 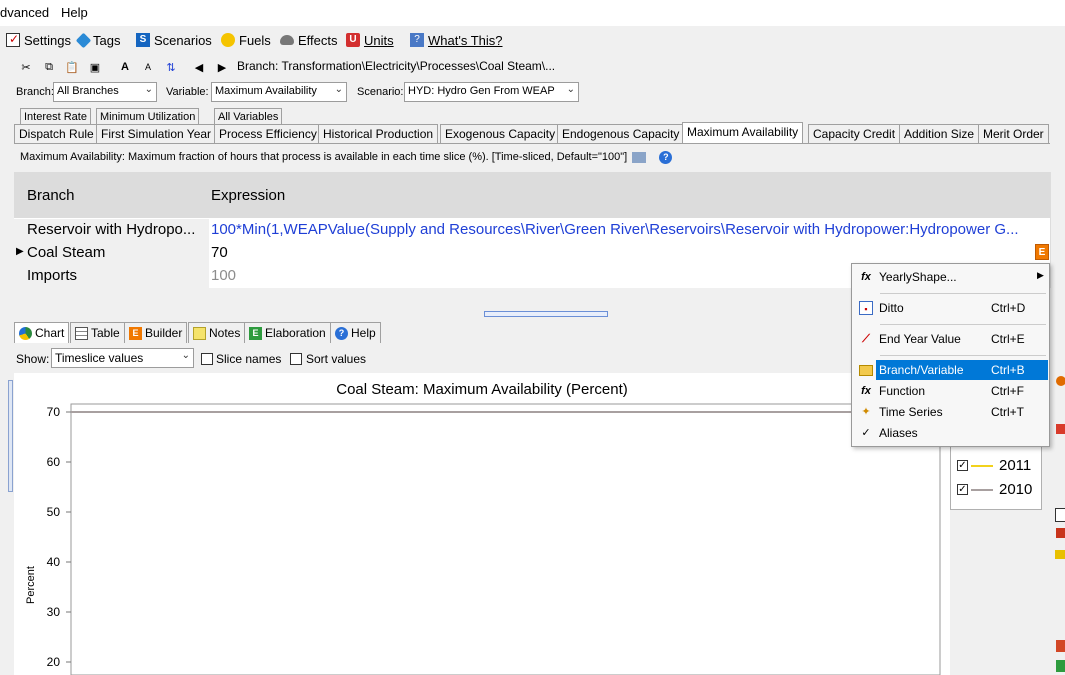 I want to click on tab-process-efficiency: Process Efficiency, so click(x=268, y=133).